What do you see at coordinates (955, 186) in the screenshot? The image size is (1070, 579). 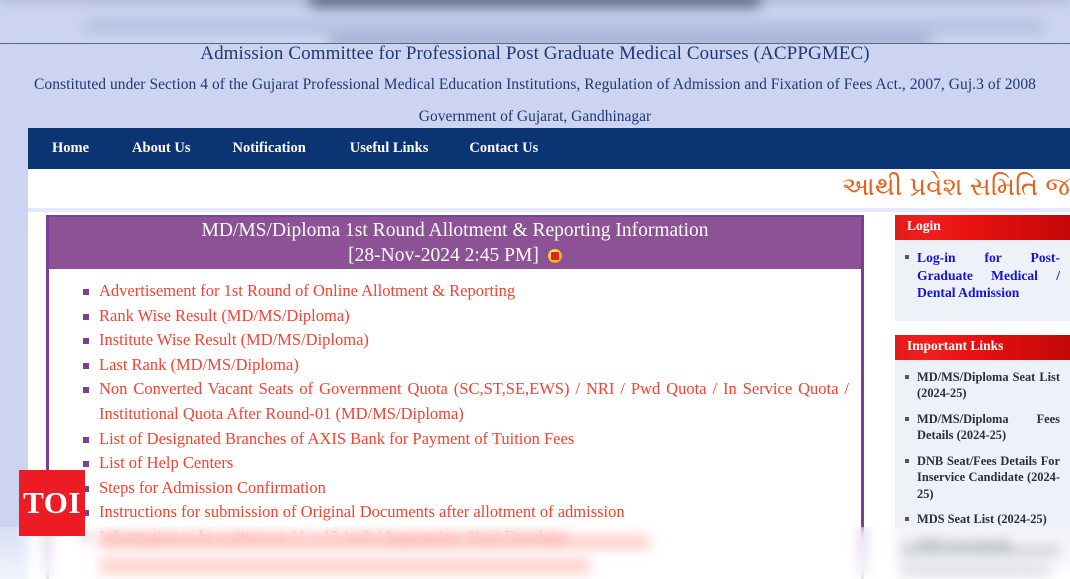 I see `marquee-text: આથી પ્રવેશ સમિતિ જ` at bounding box center [955, 186].